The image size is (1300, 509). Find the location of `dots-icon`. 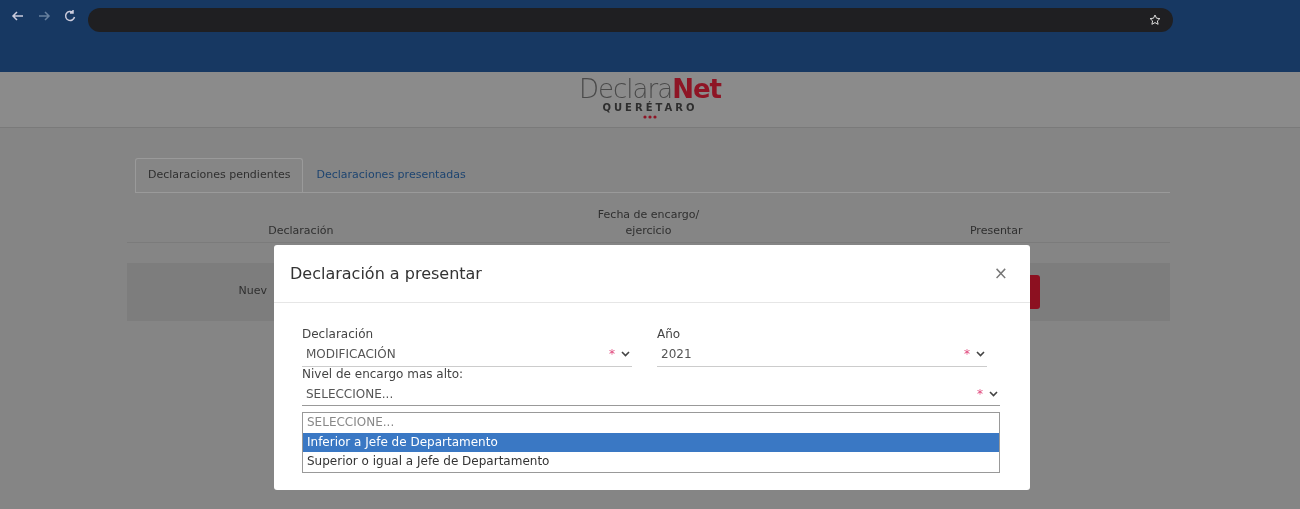

dots-icon is located at coordinates (650, 117).